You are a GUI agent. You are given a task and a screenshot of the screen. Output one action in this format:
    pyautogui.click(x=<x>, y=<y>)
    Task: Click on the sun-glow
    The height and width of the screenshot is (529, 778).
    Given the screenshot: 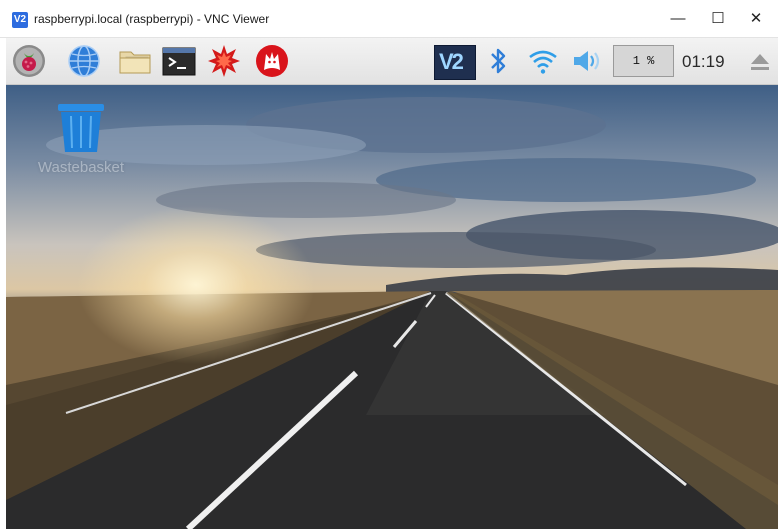 What is the action you would take?
    pyautogui.click(x=196, y=285)
    